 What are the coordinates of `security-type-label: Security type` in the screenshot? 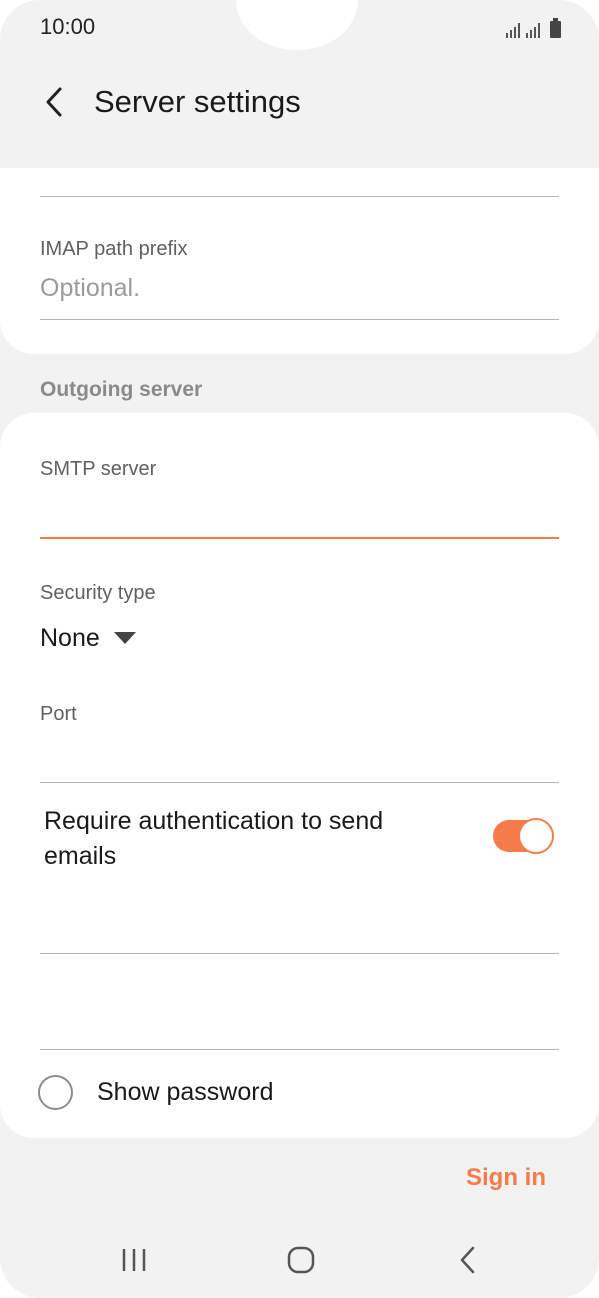 It's located at (98, 593).